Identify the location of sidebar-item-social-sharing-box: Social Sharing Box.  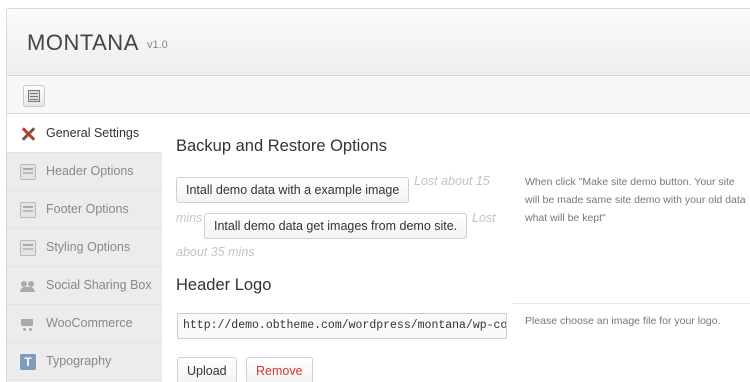
(84, 286).